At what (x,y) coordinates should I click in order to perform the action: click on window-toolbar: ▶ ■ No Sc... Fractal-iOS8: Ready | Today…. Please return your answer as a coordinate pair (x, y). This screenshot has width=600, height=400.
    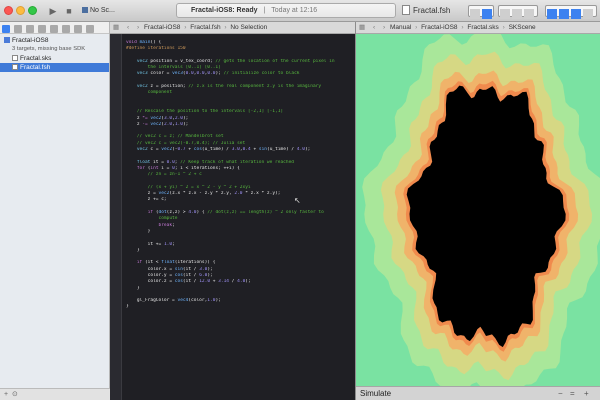
    Looking at the image, I should click on (300, 11).